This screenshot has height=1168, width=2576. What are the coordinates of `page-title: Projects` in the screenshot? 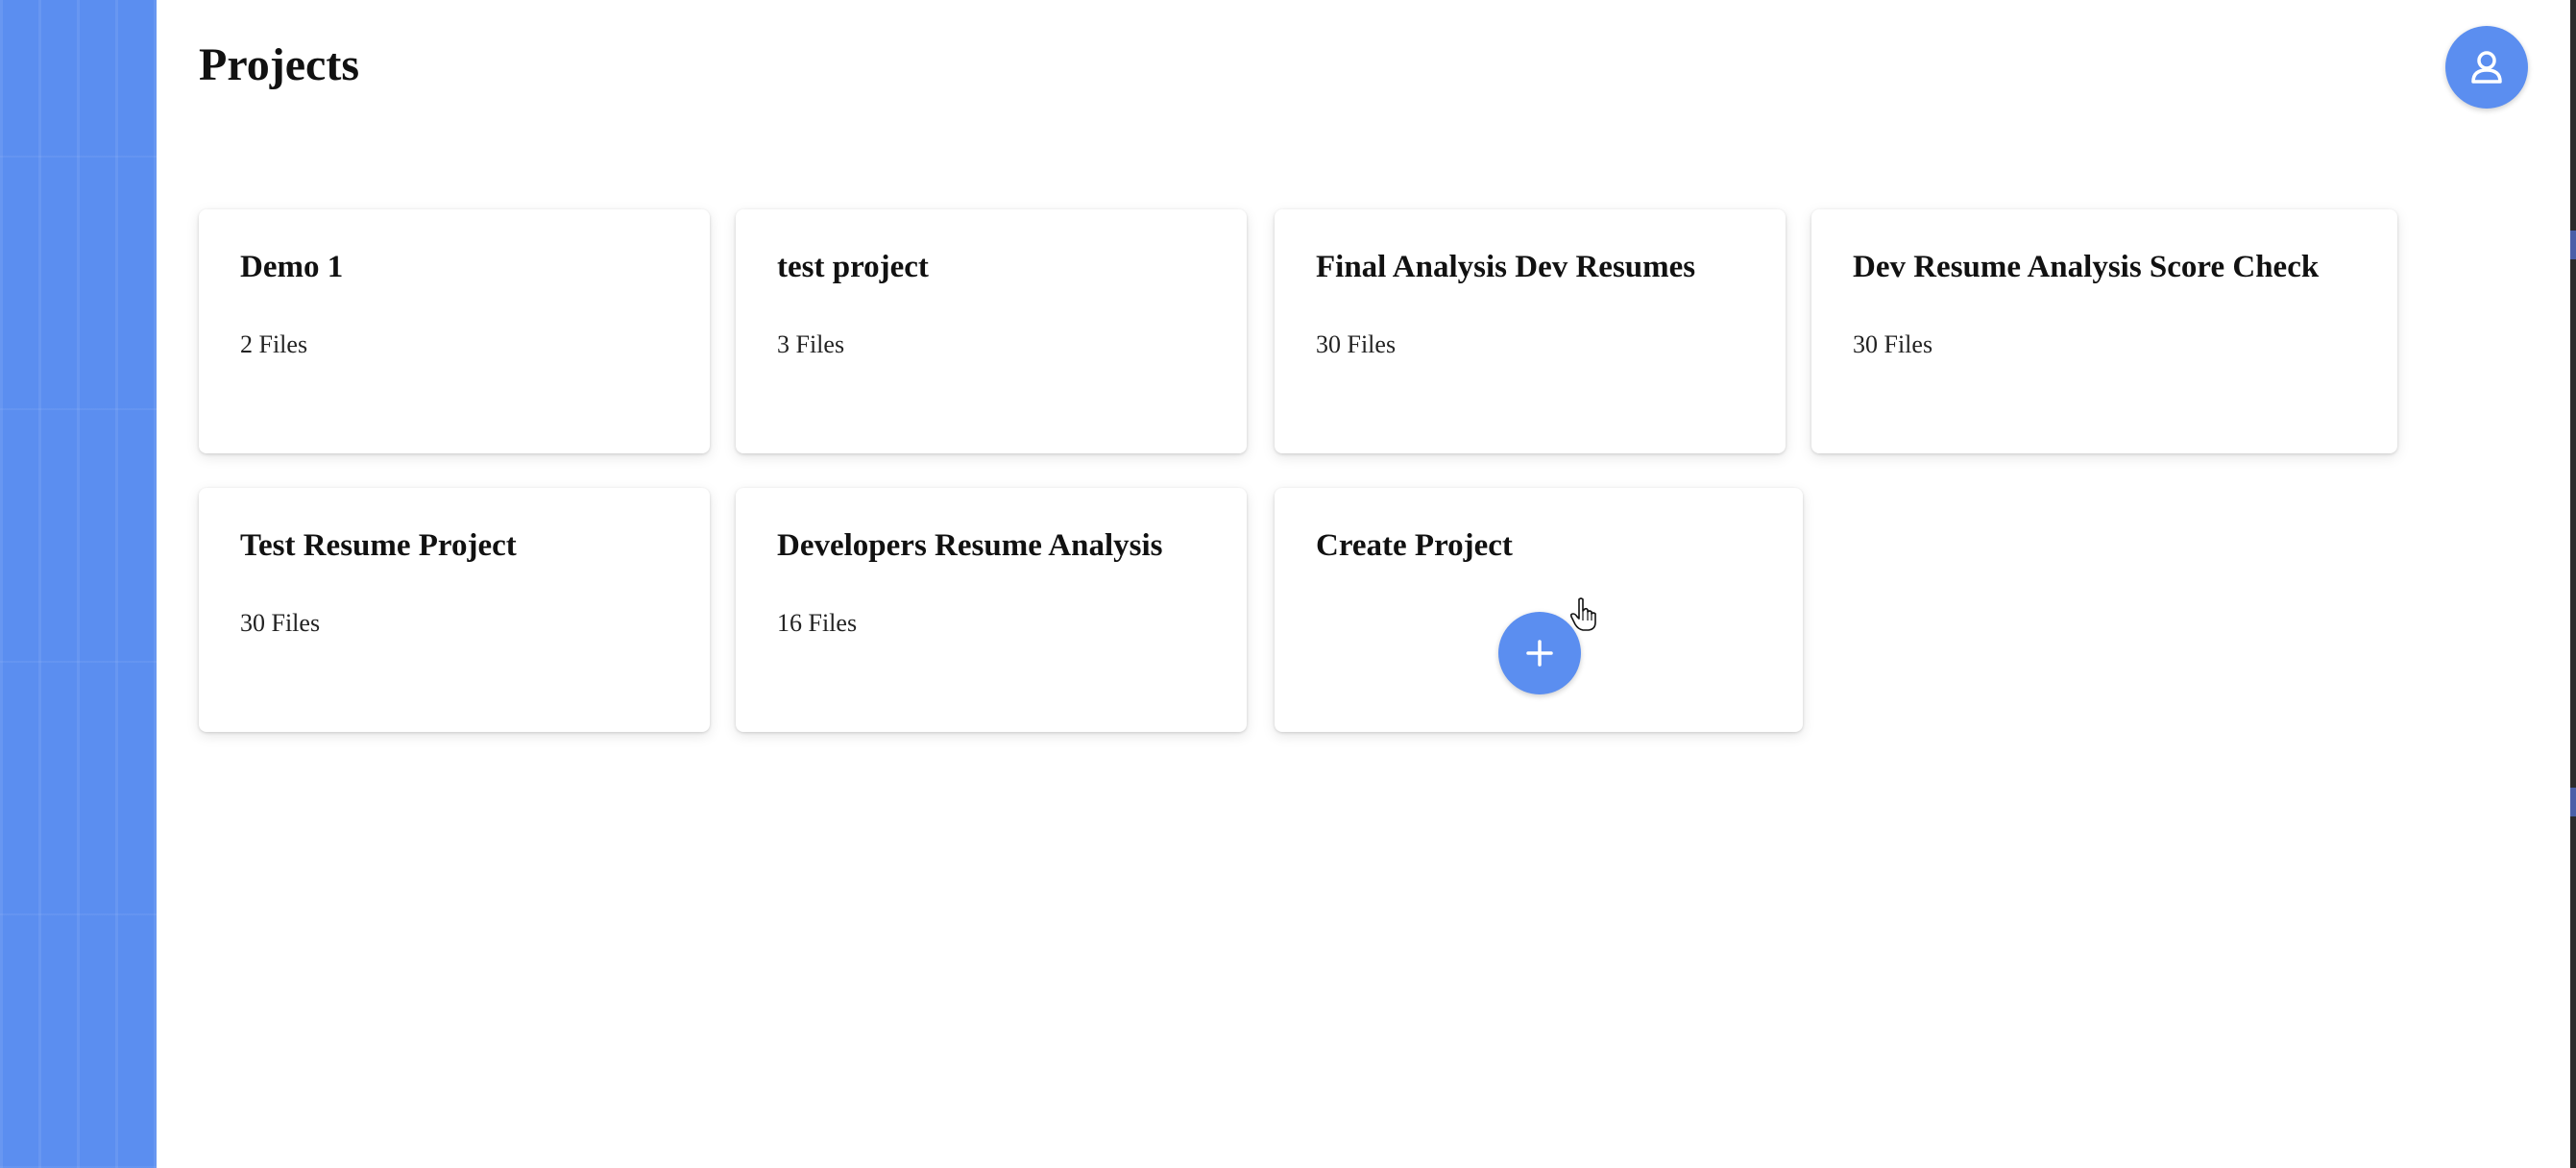 It's located at (279, 64).